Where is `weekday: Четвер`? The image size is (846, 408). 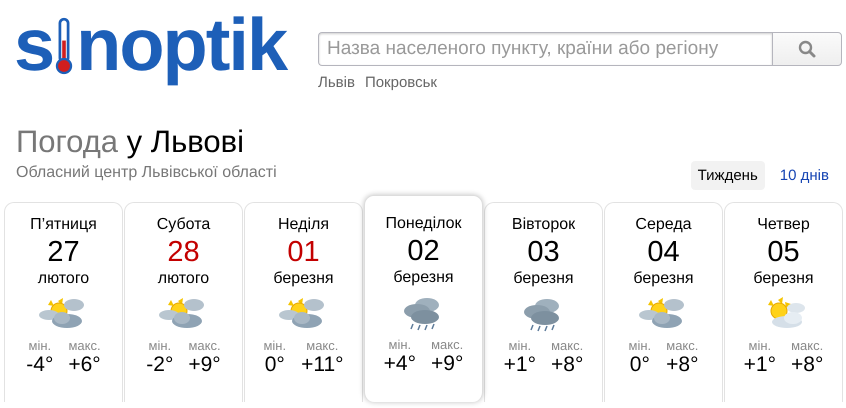 weekday: Четвер is located at coordinates (783, 225).